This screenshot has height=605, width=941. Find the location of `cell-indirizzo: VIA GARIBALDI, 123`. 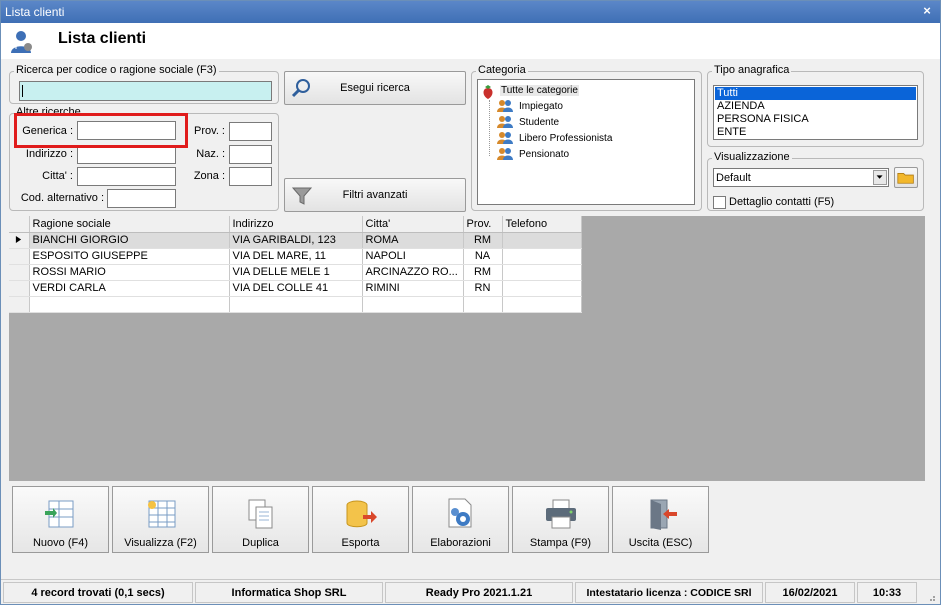

cell-indirizzo: VIA GARIBALDI, 123 is located at coordinates (296, 240).